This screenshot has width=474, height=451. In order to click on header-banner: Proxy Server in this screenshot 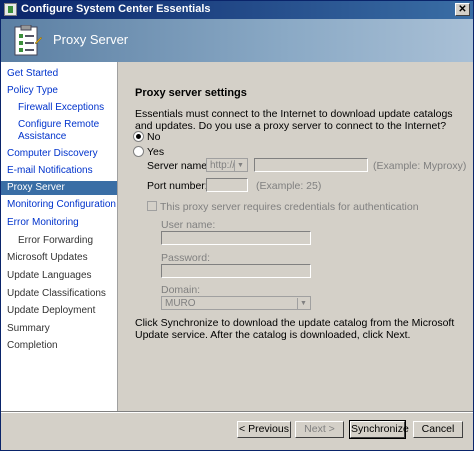, I will do `click(237, 40)`.